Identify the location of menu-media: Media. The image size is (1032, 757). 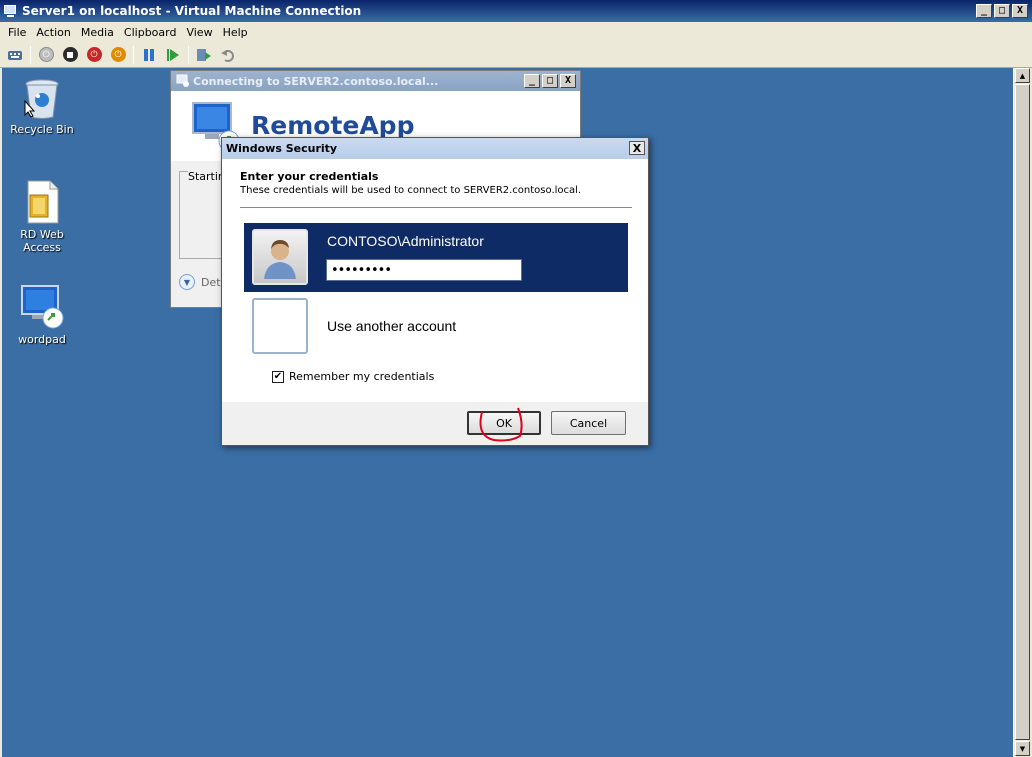
(97, 32).